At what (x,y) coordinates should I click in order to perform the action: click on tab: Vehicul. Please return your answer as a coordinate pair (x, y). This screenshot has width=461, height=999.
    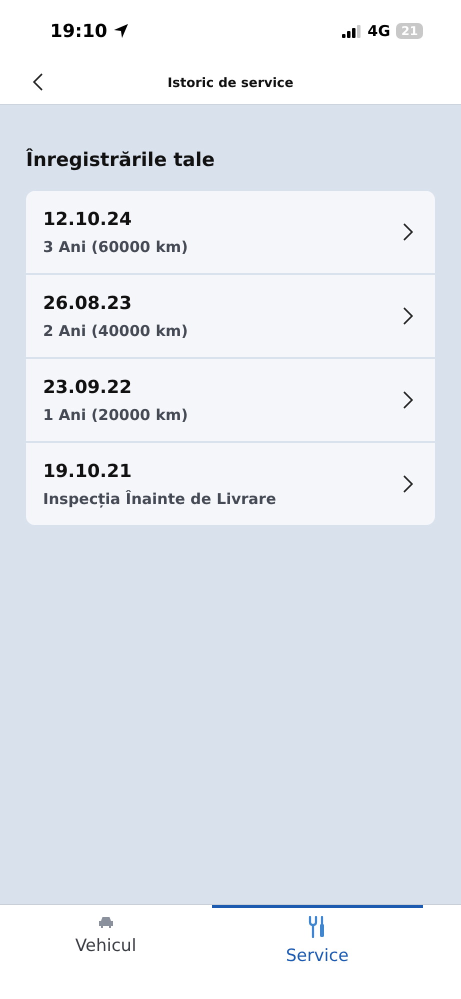
    Looking at the image, I should click on (106, 952).